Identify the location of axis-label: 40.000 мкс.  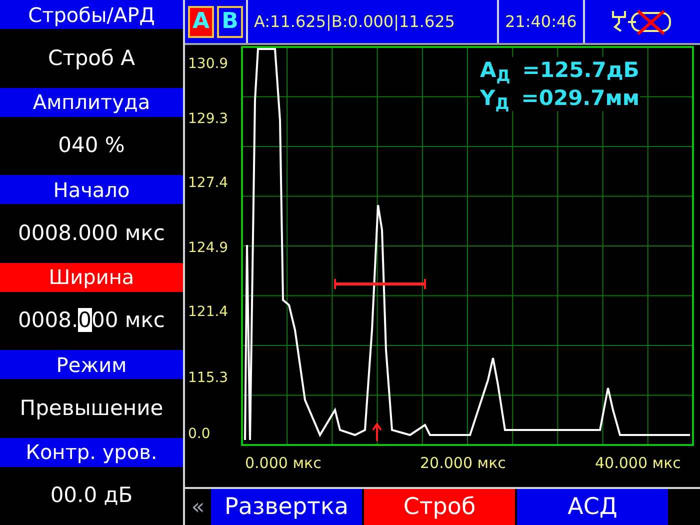
(638, 463).